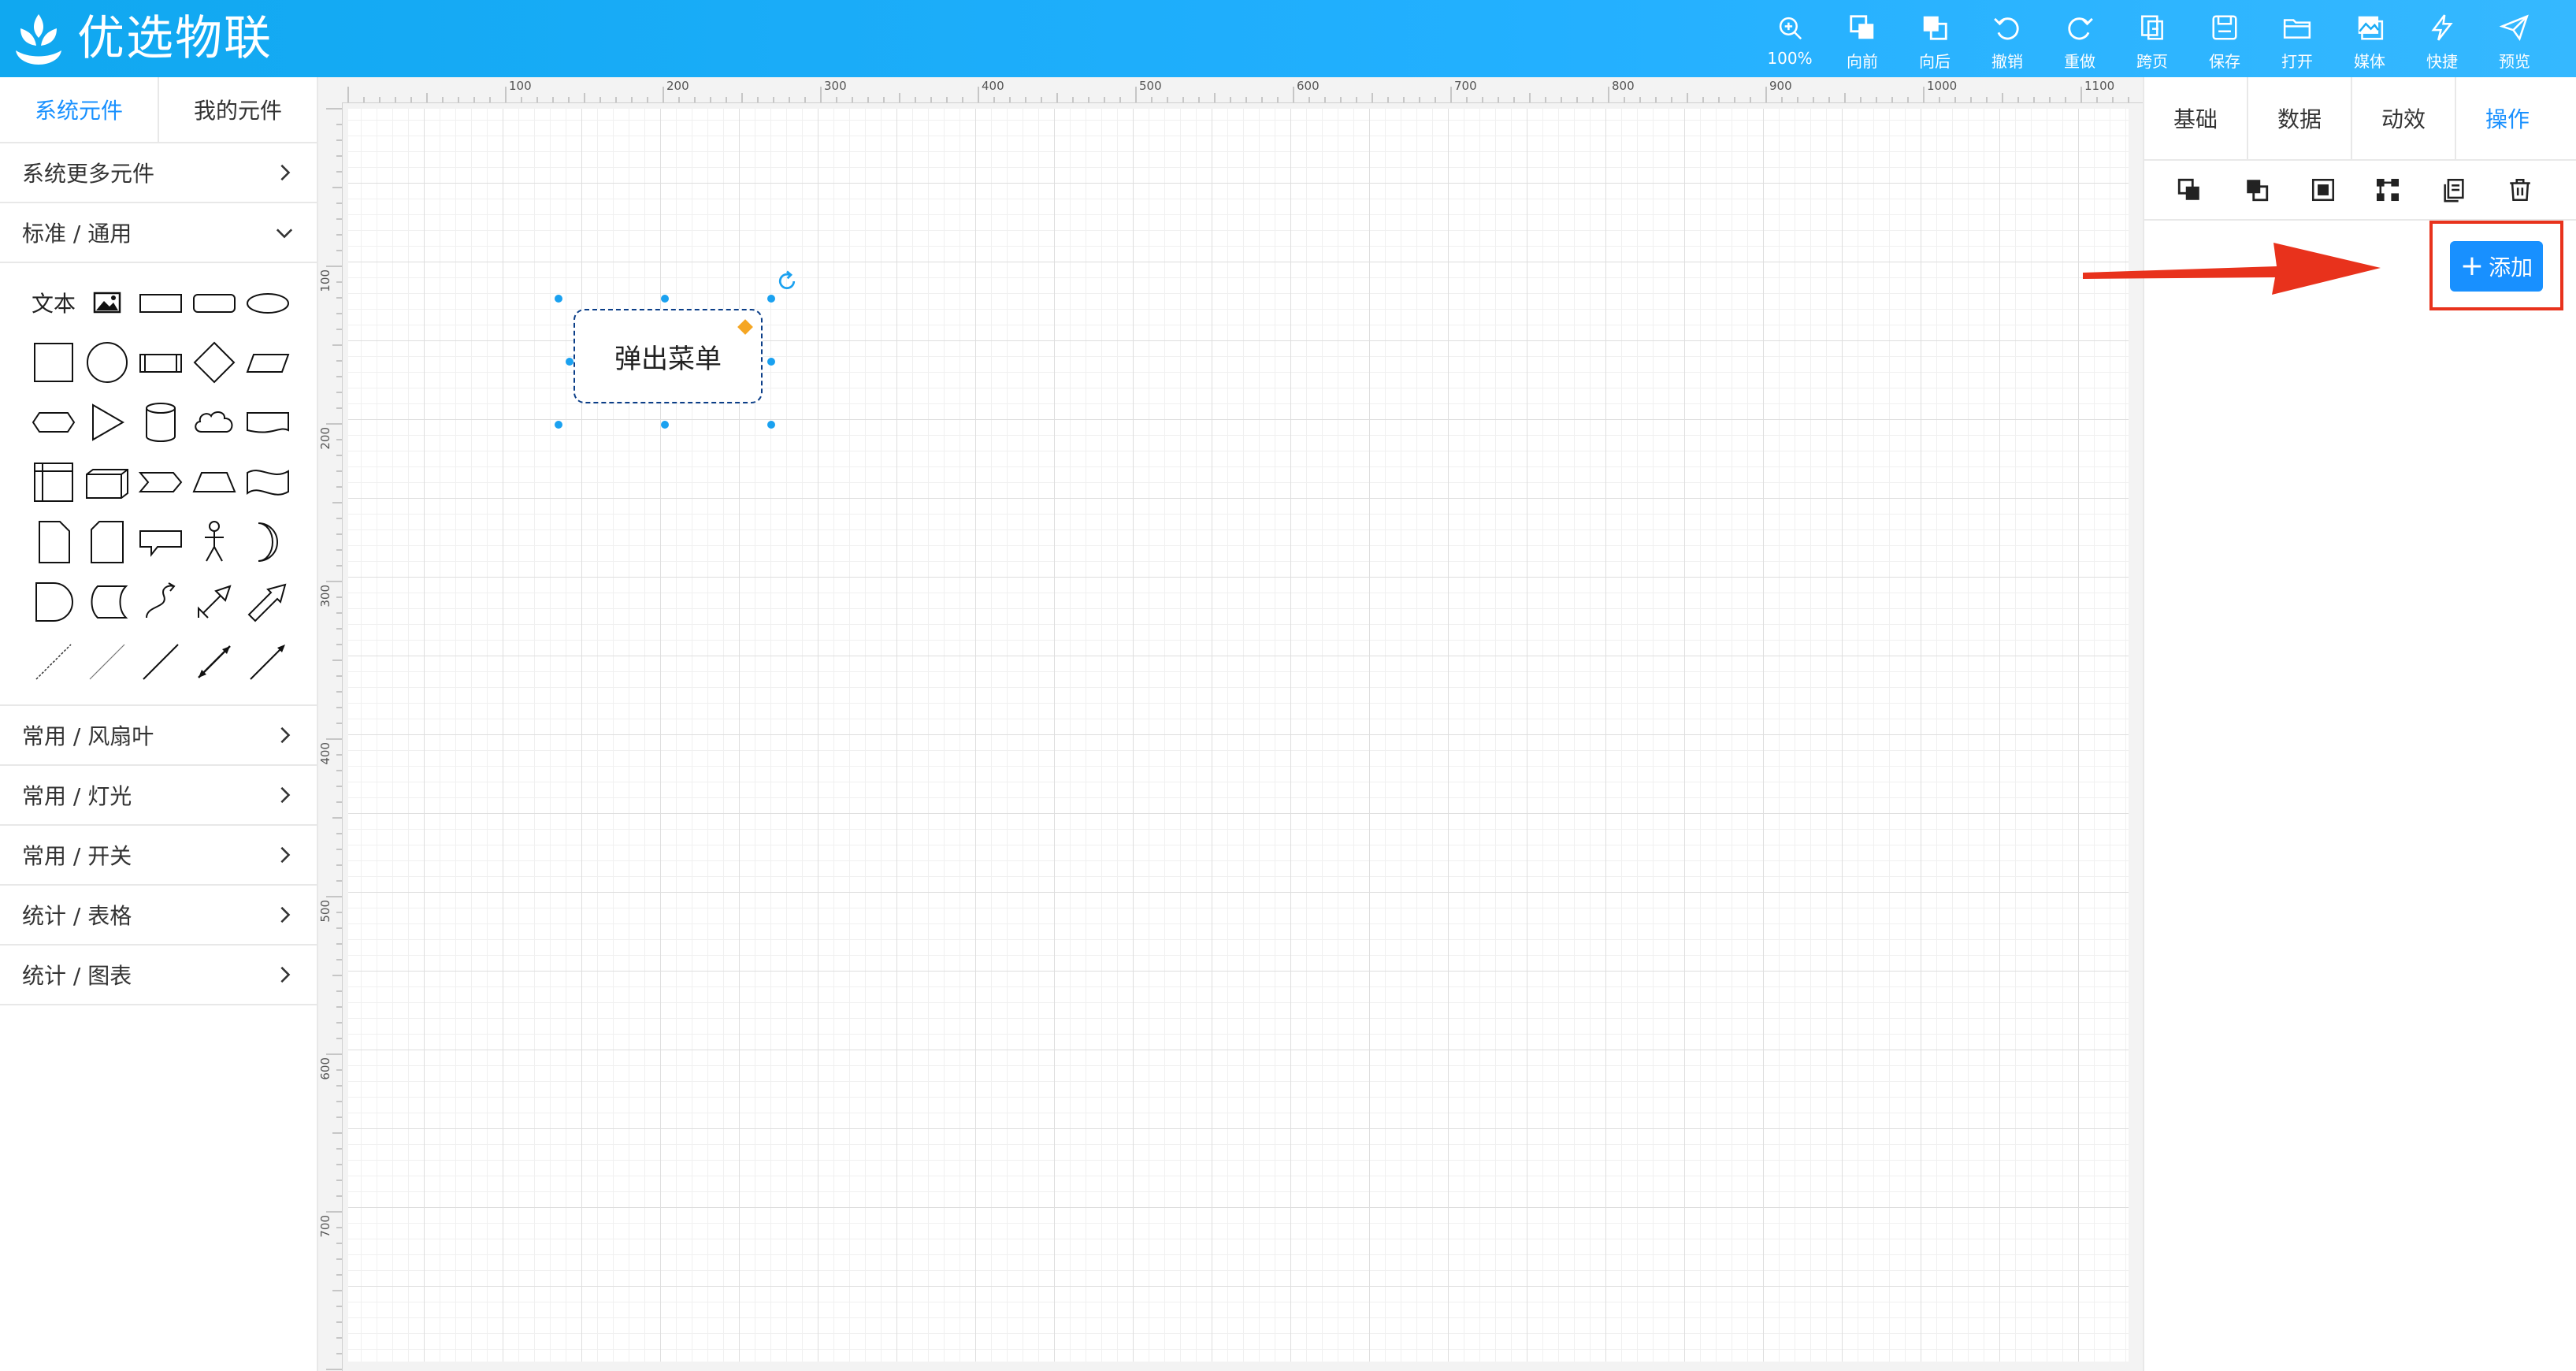 The width and height of the screenshot is (2576, 1371). I want to click on trash-icon, so click(2520, 189).